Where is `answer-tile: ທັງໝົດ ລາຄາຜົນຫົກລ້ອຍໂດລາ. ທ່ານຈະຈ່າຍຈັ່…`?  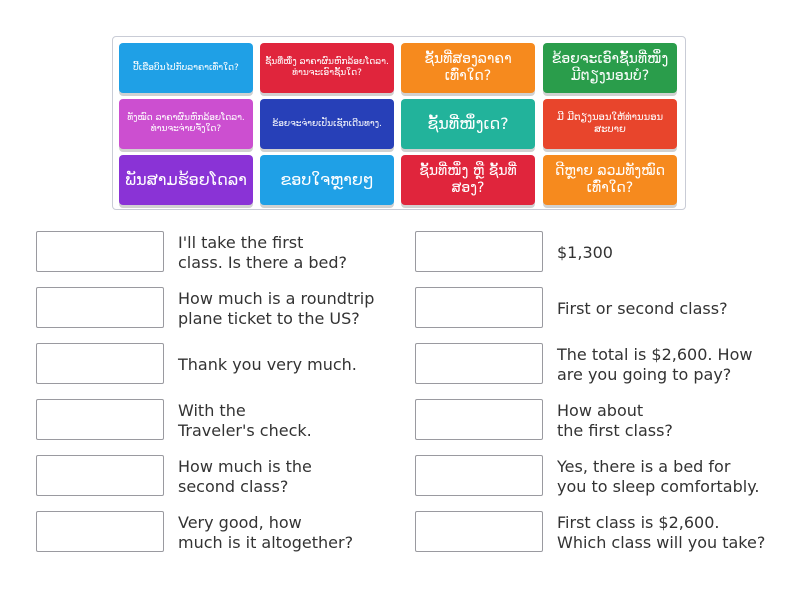
answer-tile: ທັງໝົດ ລາຄາຜົນຫົກລ້ອຍໂດລາ. ທ່ານຈະຈ່າຍຈັ່… is located at coordinates (186, 124).